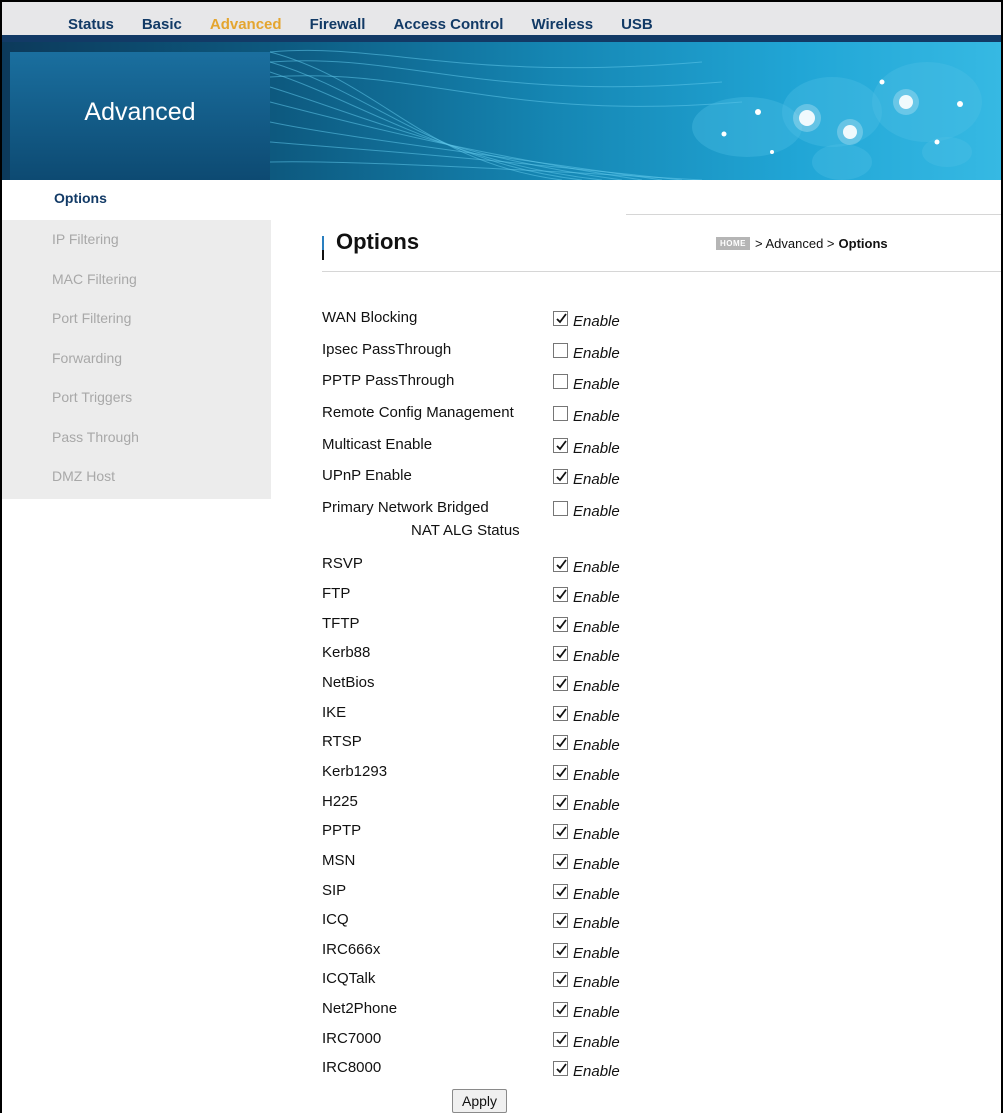 This screenshot has width=1003, height=1115. I want to click on sidebar-item-forwarding: Forwarding, so click(136, 359).